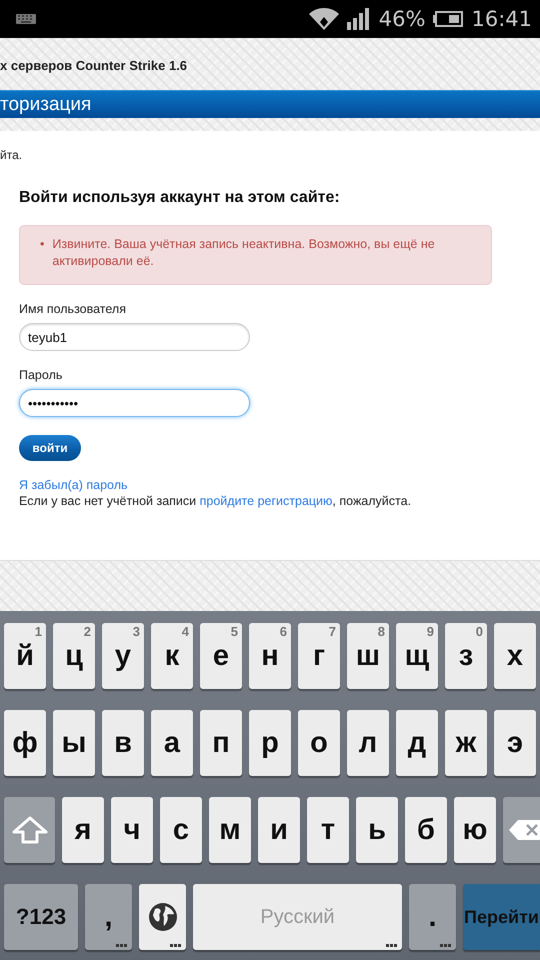  What do you see at coordinates (270, 656) in the screenshot?
I see `key: н 6` at bounding box center [270, 656].